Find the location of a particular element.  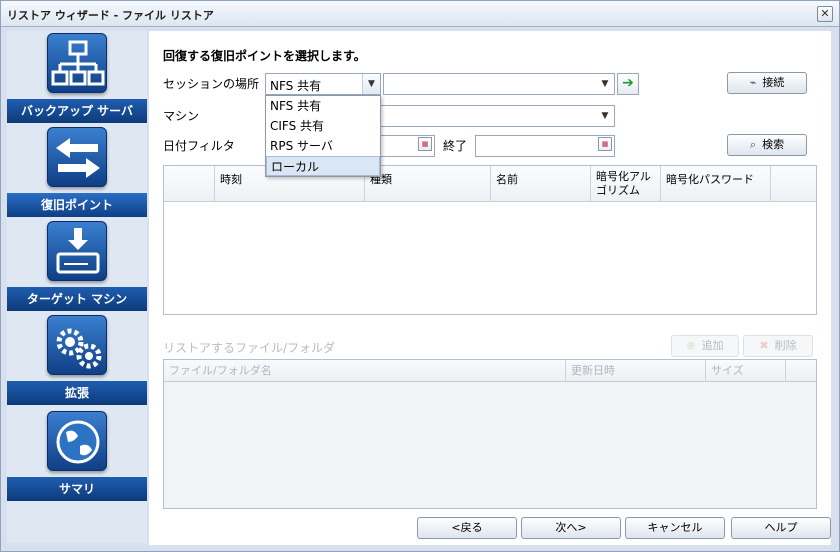

binoculars-icon: ⌕ is located at coordinates (753, 144).